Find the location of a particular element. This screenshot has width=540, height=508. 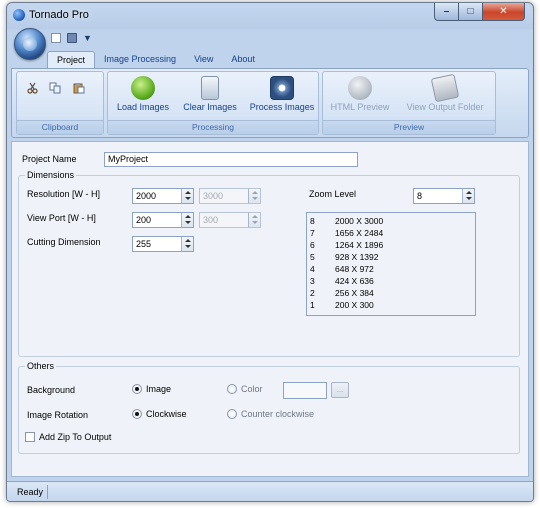

folder-icon is located at coordinates (445, 88).